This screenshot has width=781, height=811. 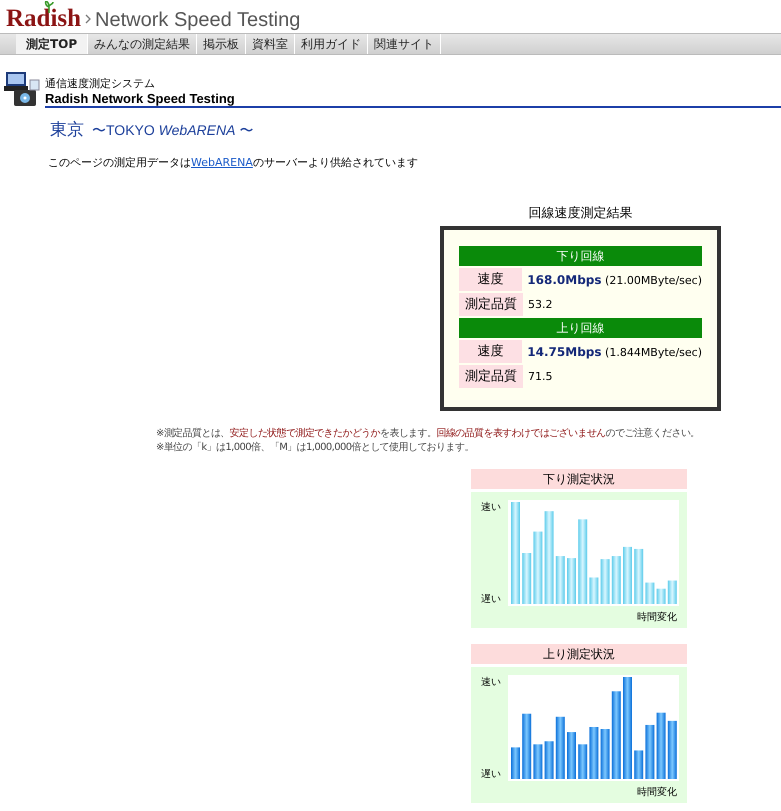 I want to click on computer-icon, so click(x=22, y=89).